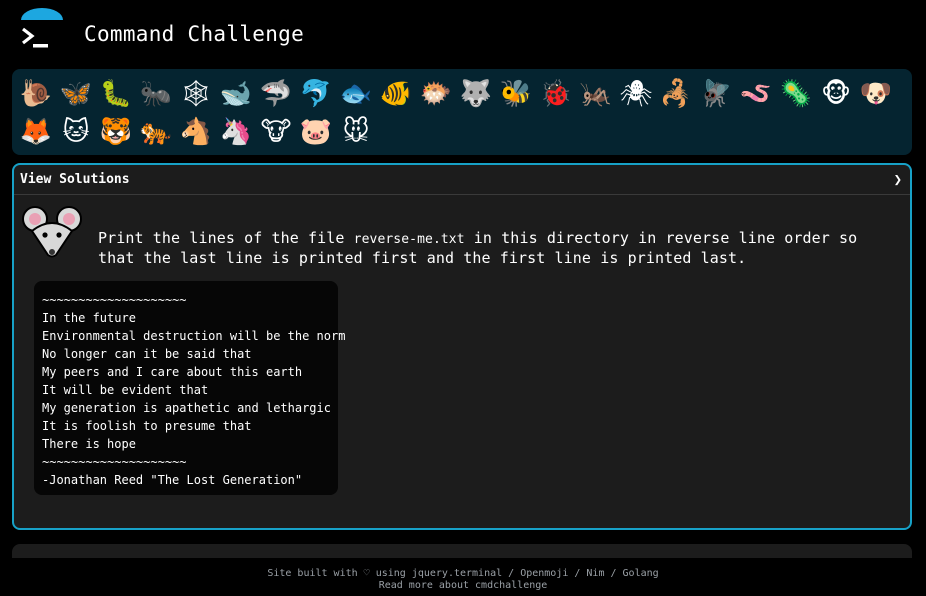 The width and height of the screenshot is (926, 596). I want to click on blowfish-icon: 🐡, so click(436, 94).